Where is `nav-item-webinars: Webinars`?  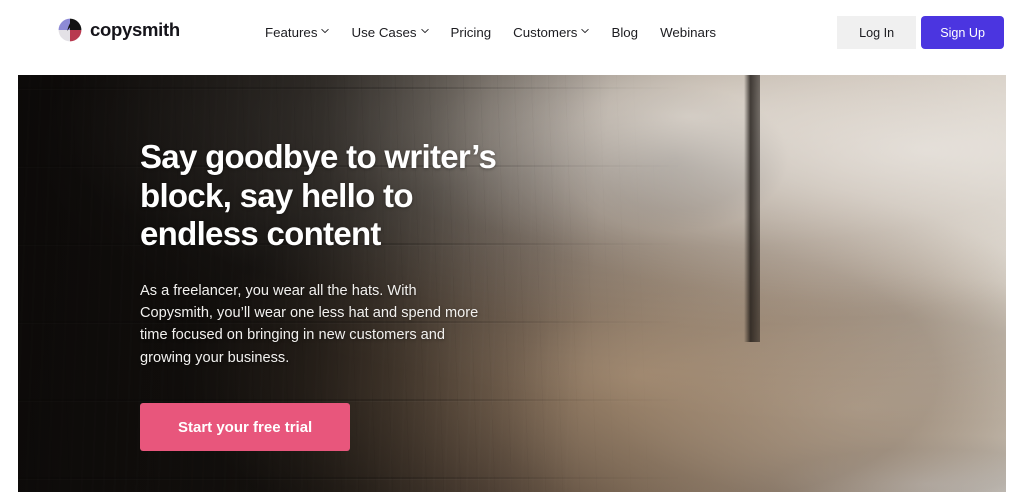 nav-item-webinars: Webinars is located at coordinates (688, 33).